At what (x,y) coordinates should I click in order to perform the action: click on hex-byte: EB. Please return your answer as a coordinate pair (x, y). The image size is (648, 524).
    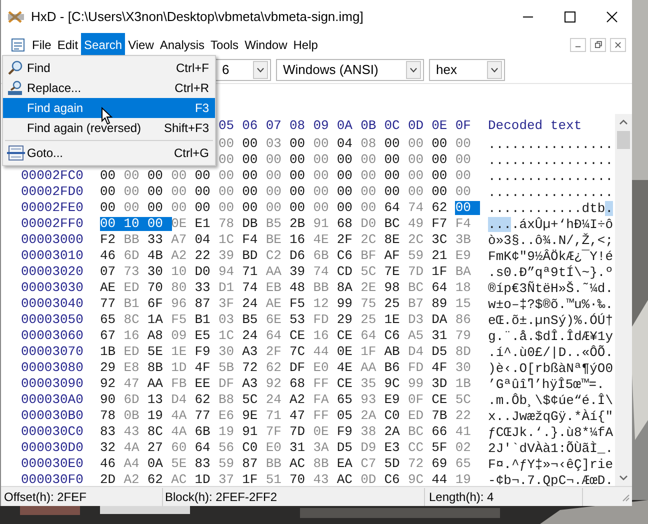
    Looking at the image, I should click on (274, 288).